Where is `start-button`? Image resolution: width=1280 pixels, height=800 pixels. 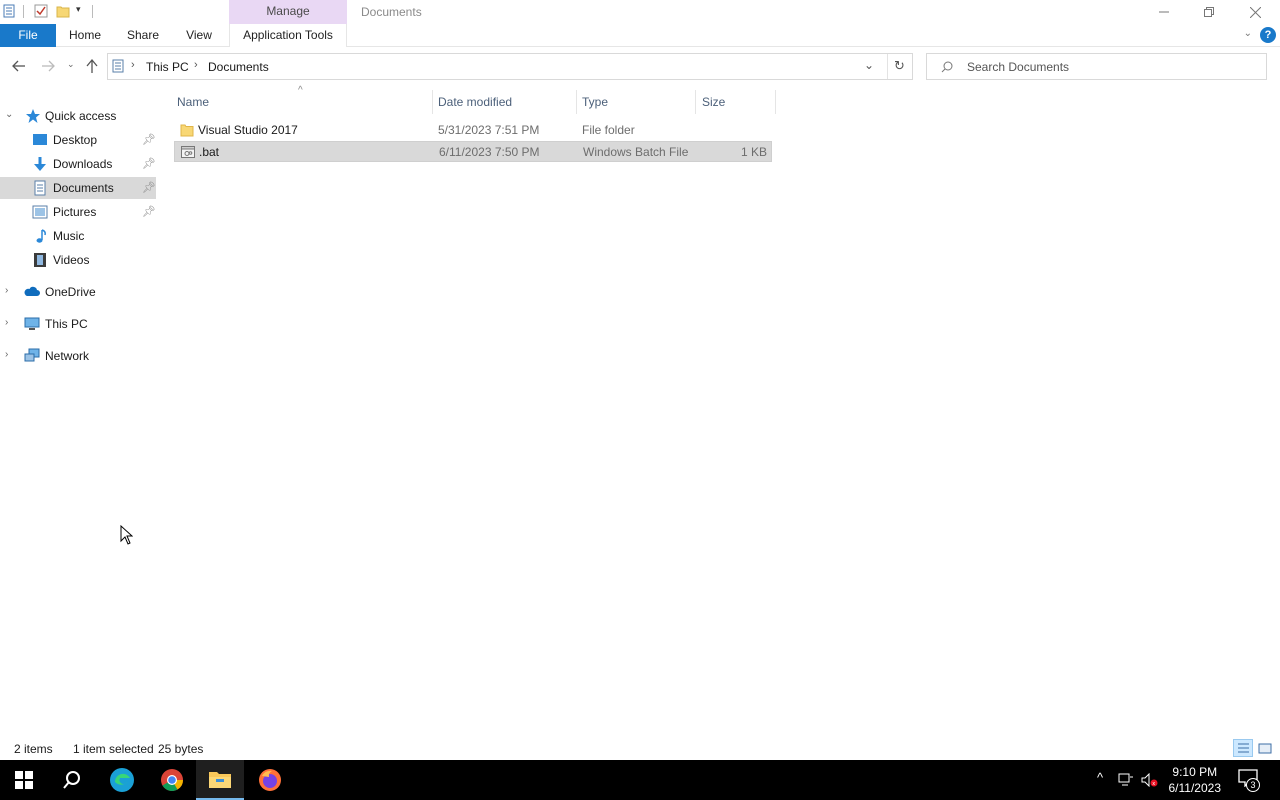 start-button is located at coordinates (24, 780).